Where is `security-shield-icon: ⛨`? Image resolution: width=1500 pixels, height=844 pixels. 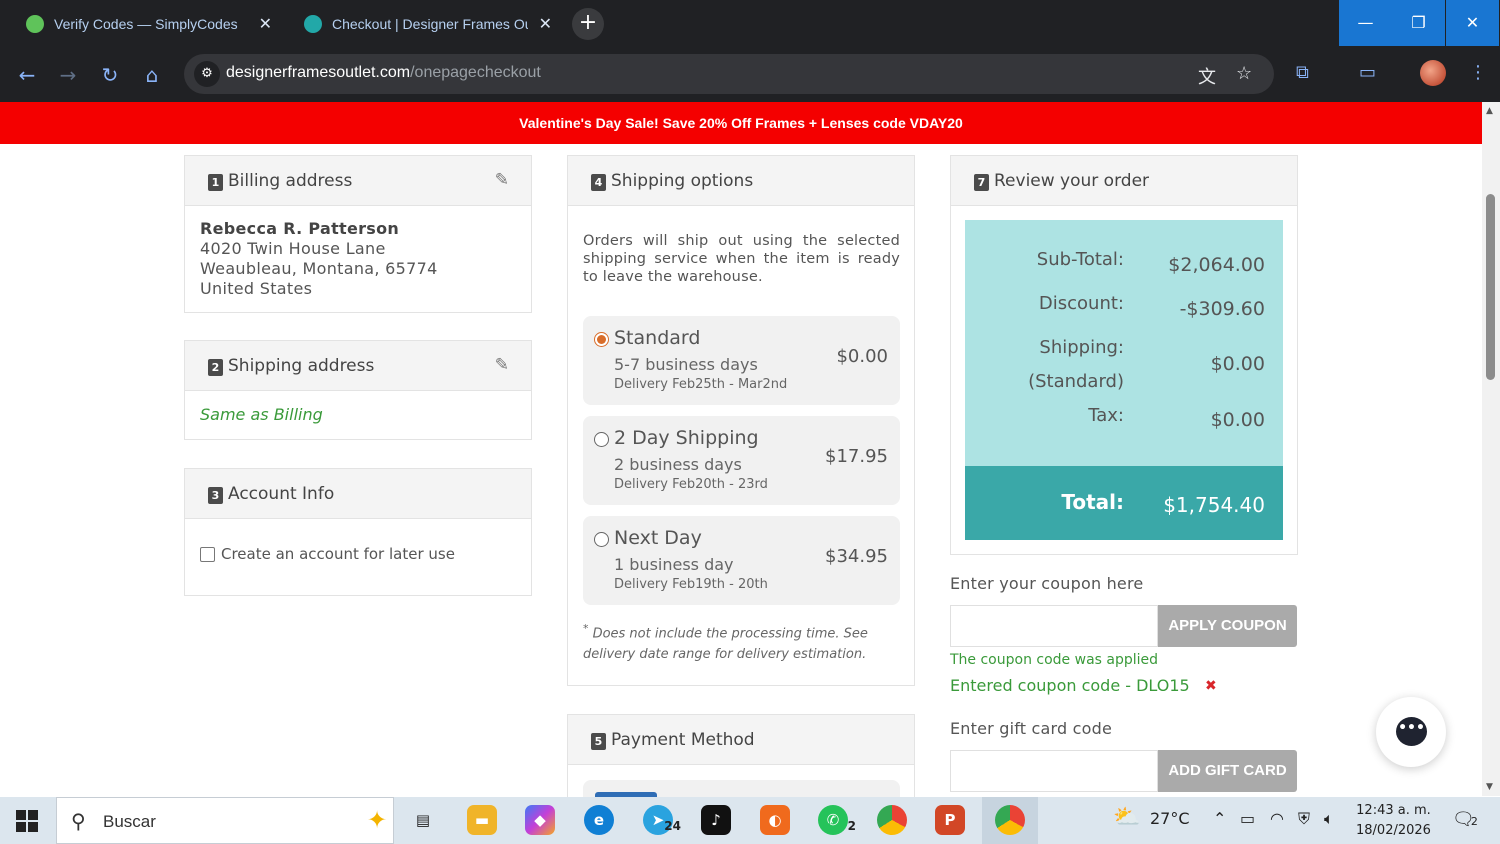 security-shield-icon: ⛨ is located at coordinates (1304, 819).